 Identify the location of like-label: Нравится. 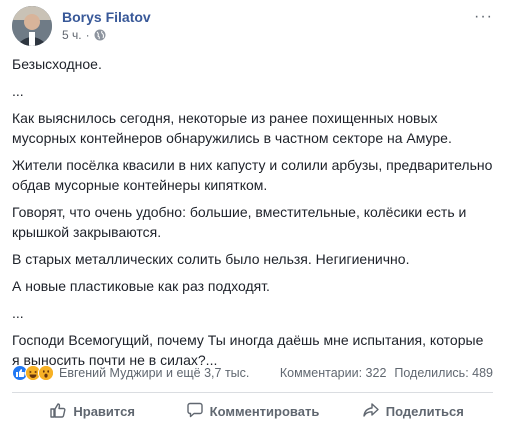
(104, 411).